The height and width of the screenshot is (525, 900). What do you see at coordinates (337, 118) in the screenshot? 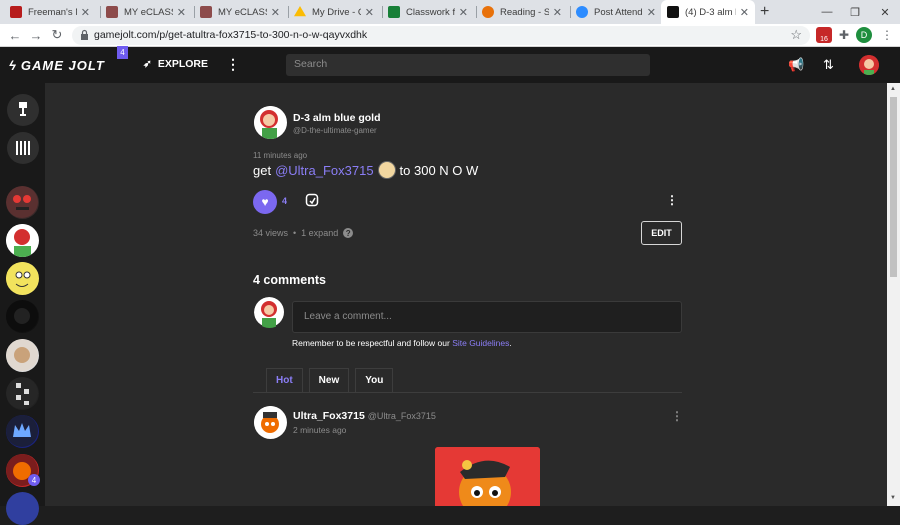
I see `author-name: D-3 alm blue gold` at bounding box center [337, 118].